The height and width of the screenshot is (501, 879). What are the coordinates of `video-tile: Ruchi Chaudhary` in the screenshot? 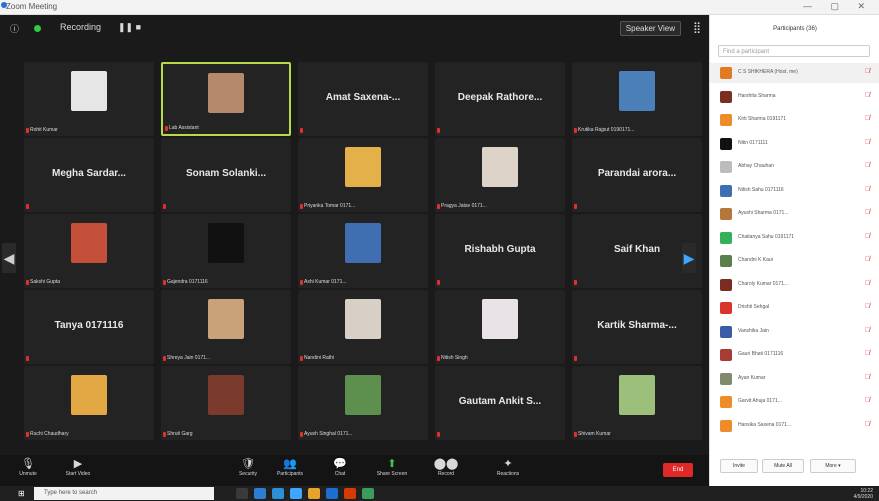 It's located at (89, 403).